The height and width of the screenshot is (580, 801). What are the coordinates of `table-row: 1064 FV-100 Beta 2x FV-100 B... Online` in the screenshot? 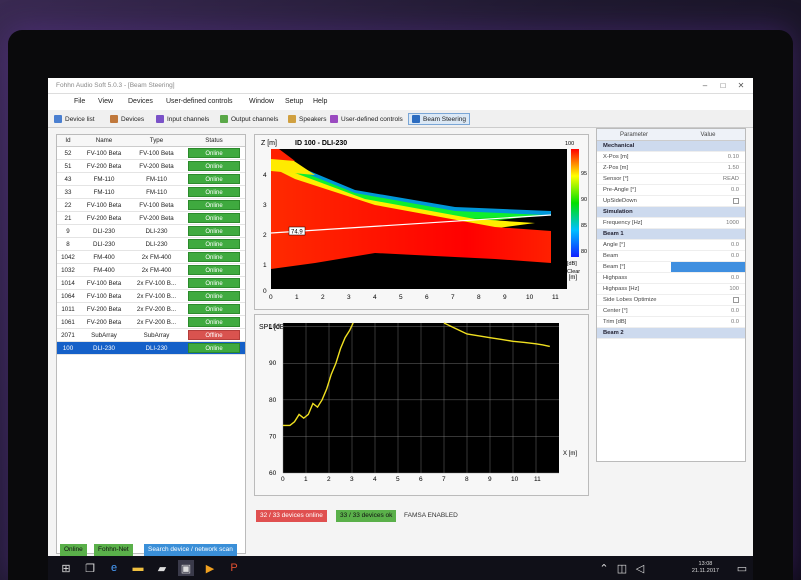 It's located at (151, 296).